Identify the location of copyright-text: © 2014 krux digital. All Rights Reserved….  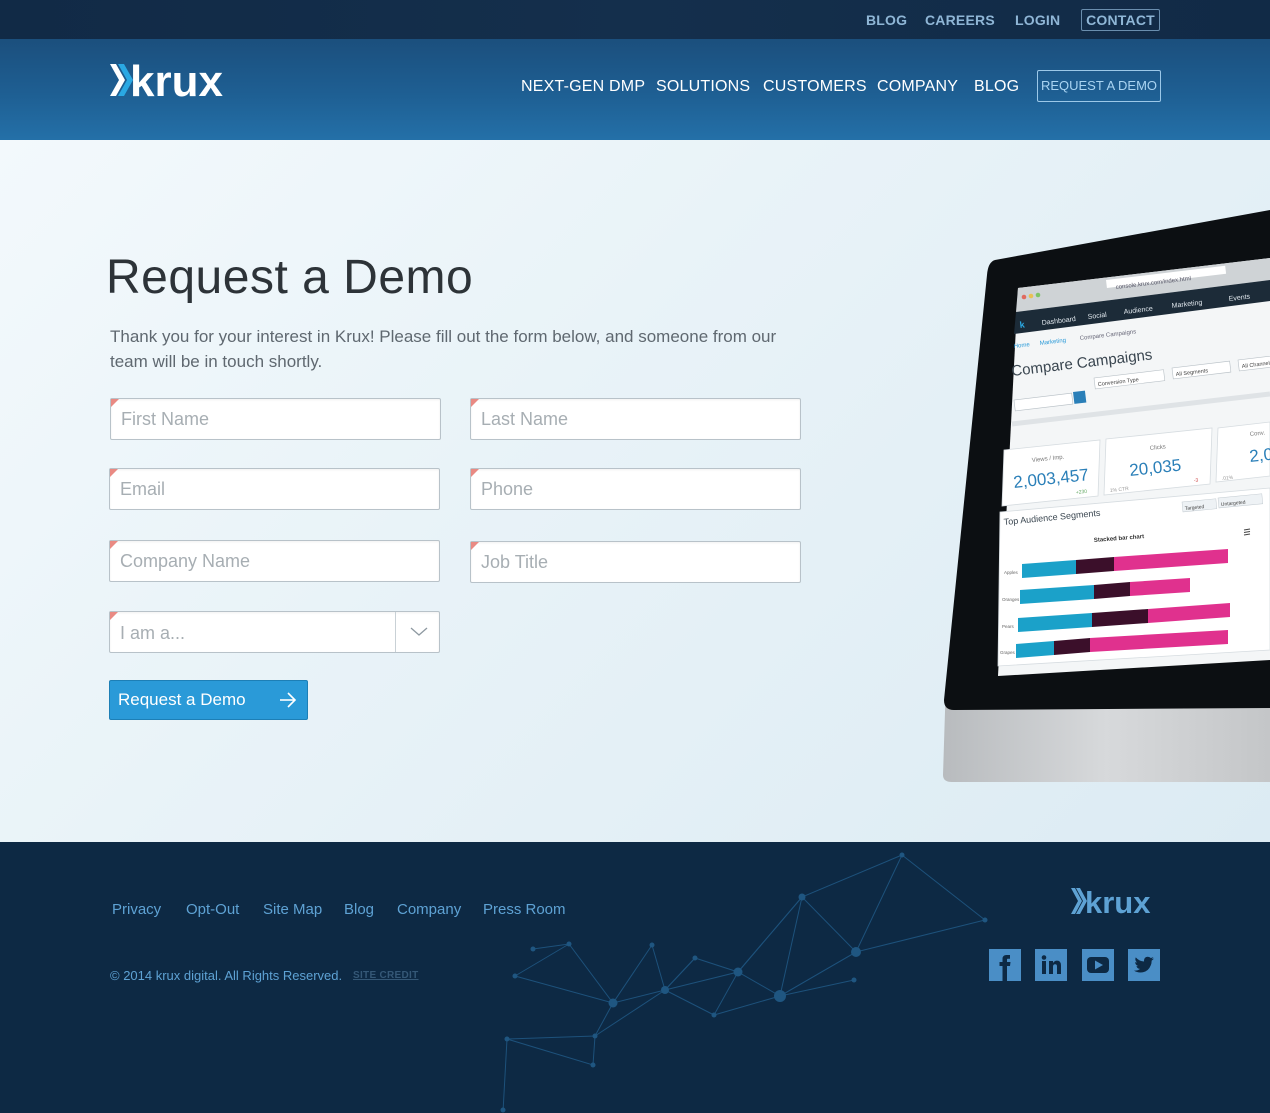
(226, 975).